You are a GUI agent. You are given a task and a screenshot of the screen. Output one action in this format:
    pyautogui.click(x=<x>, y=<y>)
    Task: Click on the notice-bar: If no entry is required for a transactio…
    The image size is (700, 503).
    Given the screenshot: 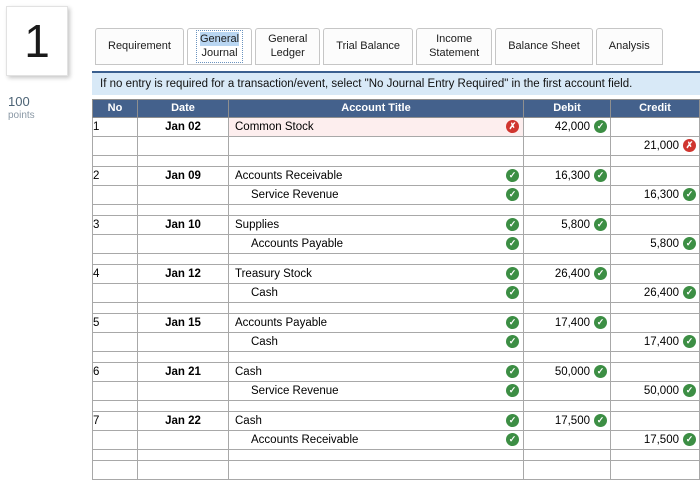 What is the action you would take?
    pyautogui.click(x=396, y=82)
    